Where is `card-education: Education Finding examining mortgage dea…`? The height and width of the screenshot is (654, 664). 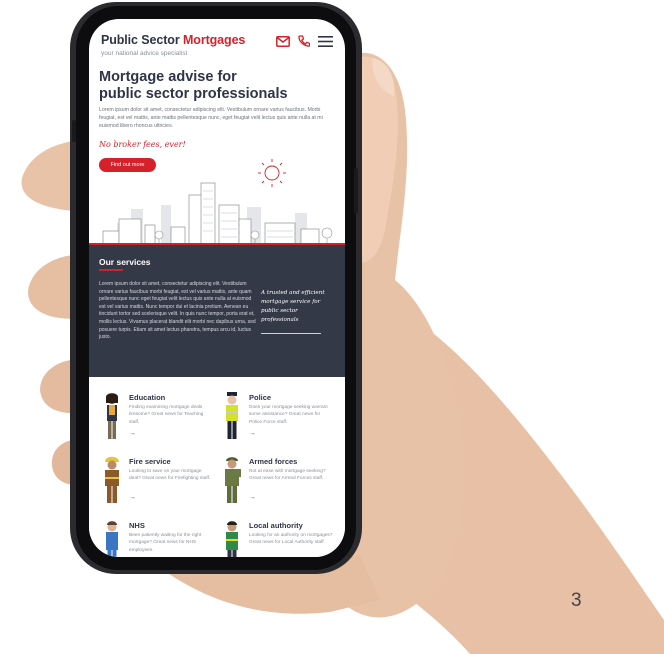
card-education: Education Finding examining mortgage dea… is located at coordinates (158, 421).